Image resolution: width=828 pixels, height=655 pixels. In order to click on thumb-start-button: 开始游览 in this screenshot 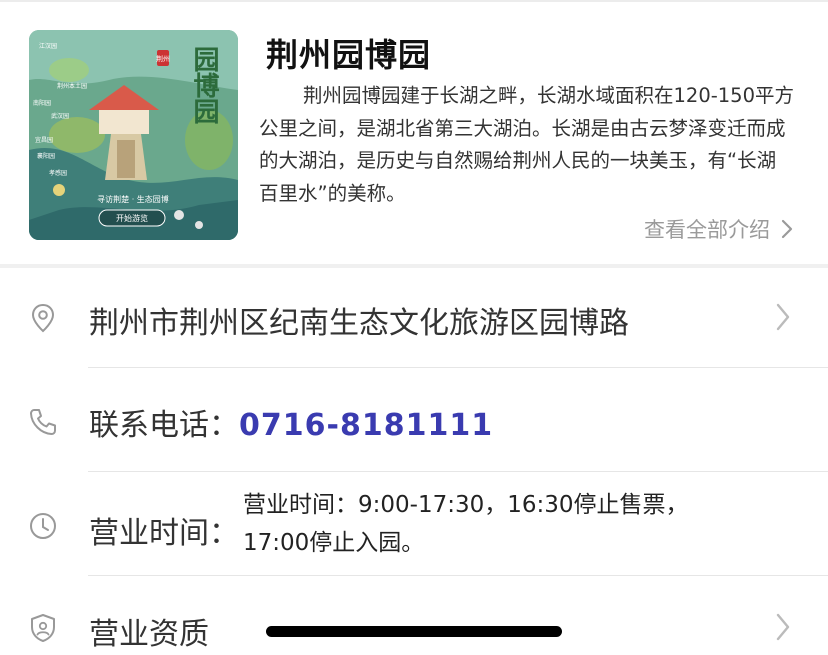, I will do `click(132, 218)`.